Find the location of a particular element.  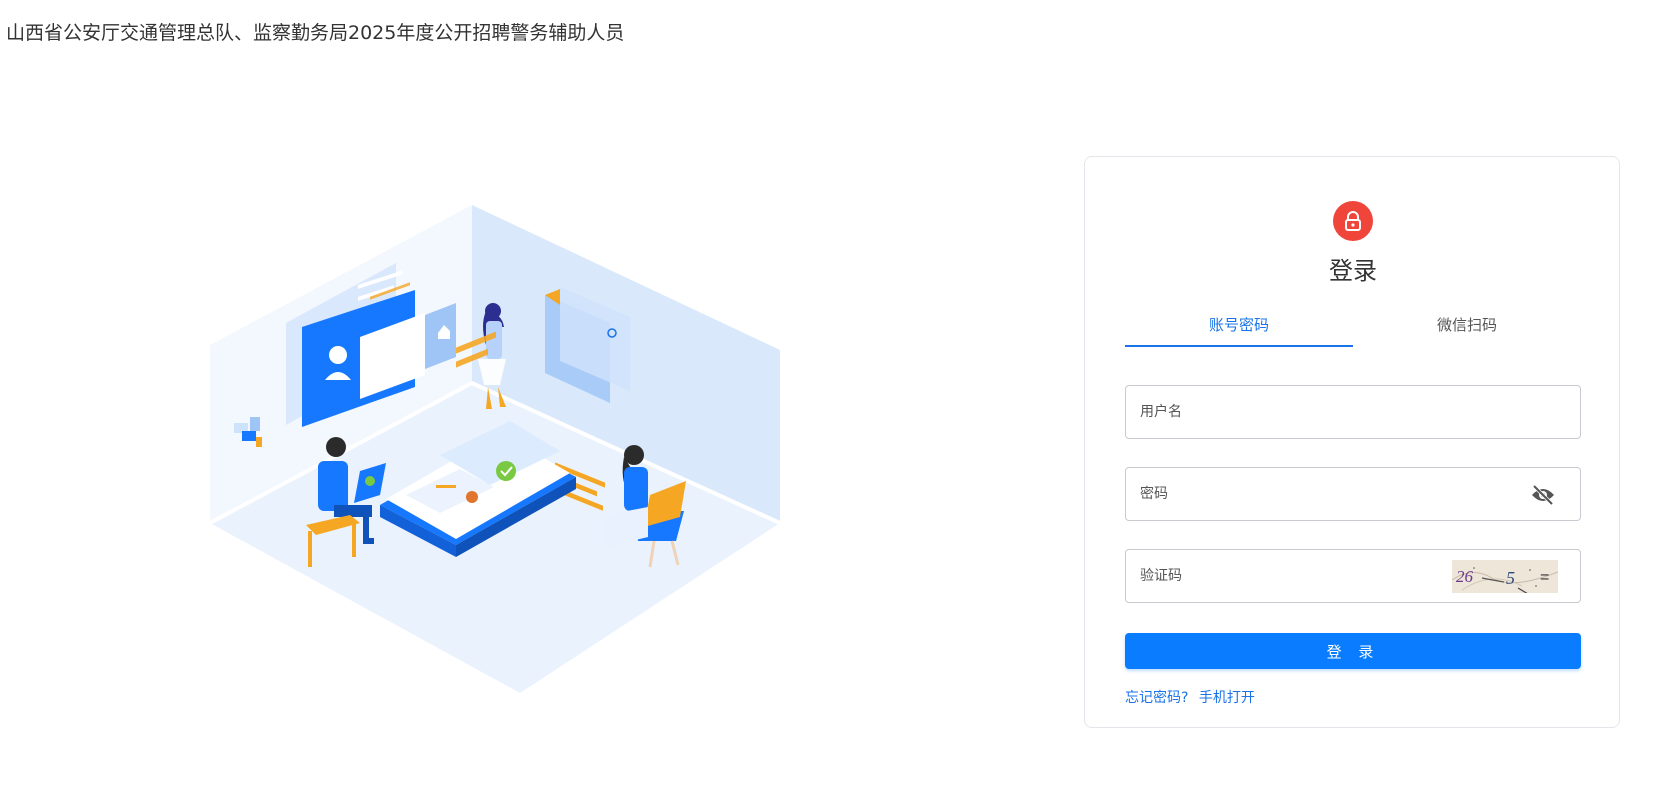

svg-text: 26 is located at coordinates (1465, 576).